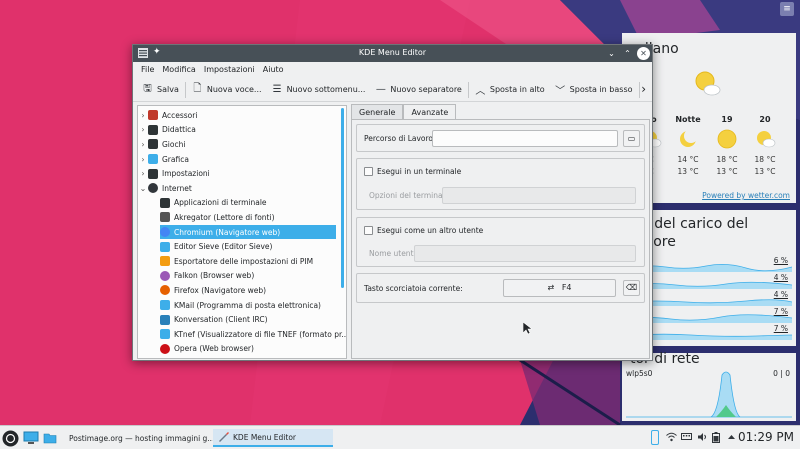 The height and width of the screenshot is (449, 800). I want to click on shortcut-button: ⇄ F4, so click(559, 288).